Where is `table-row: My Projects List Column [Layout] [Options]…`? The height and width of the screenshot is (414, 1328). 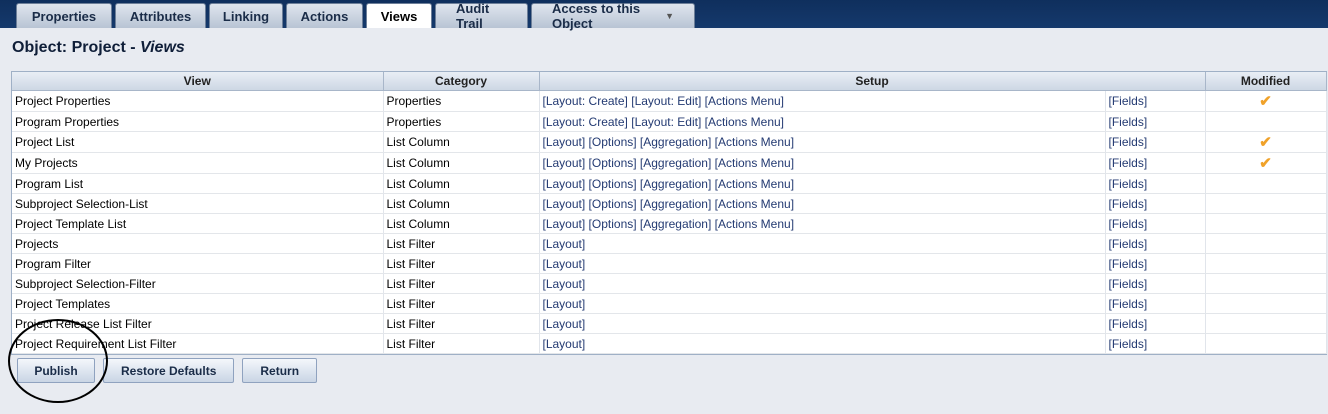 table-row: My Projects List Column [Layout] [Options]… is located at coordinates (669, 163).